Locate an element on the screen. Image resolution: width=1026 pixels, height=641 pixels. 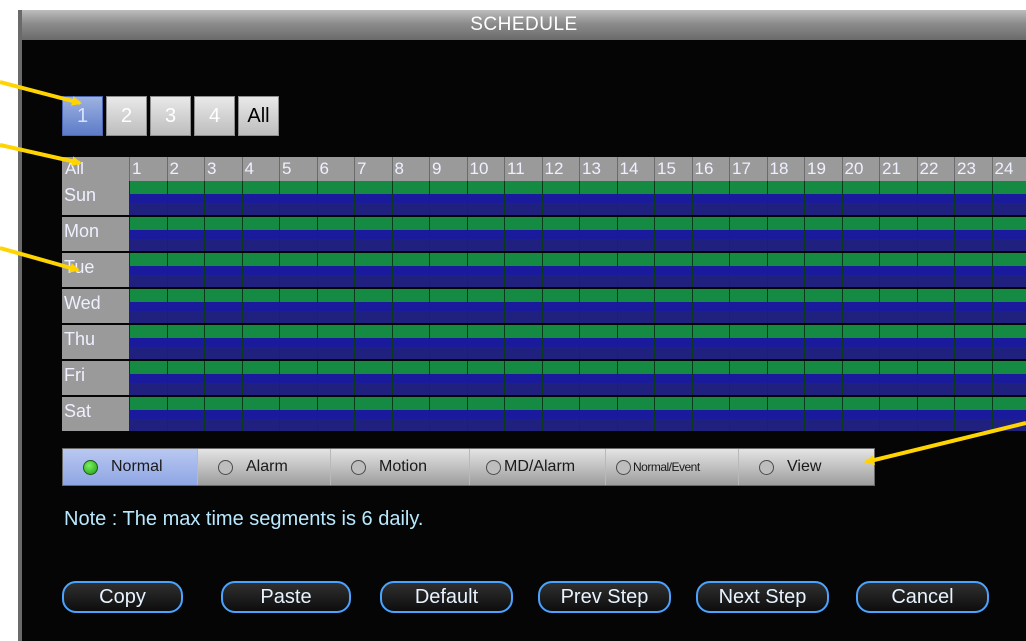
hour-header-cell: 8 is located at coordinates (410, 169).